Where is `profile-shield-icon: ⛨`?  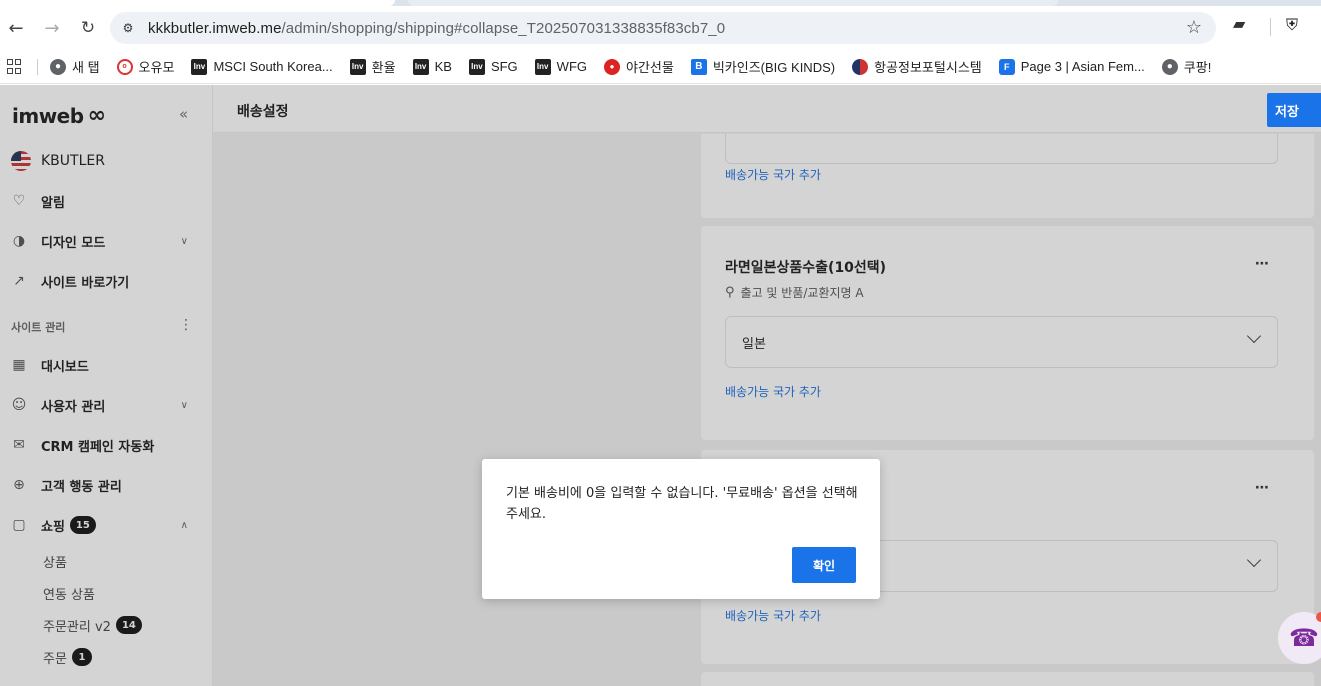
profile-shield-icon: ⛨ is located at coordinates (1292, 25).